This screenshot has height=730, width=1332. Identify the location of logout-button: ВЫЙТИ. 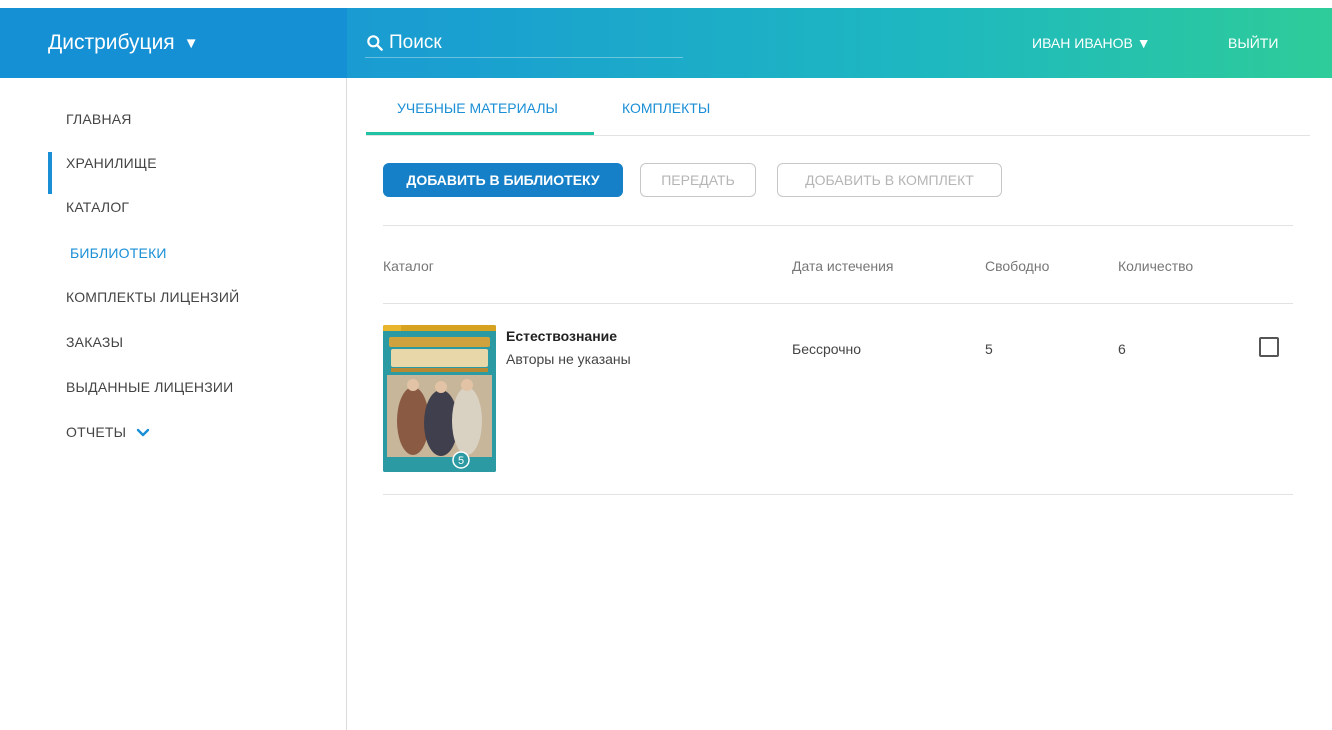
(1253, 43).